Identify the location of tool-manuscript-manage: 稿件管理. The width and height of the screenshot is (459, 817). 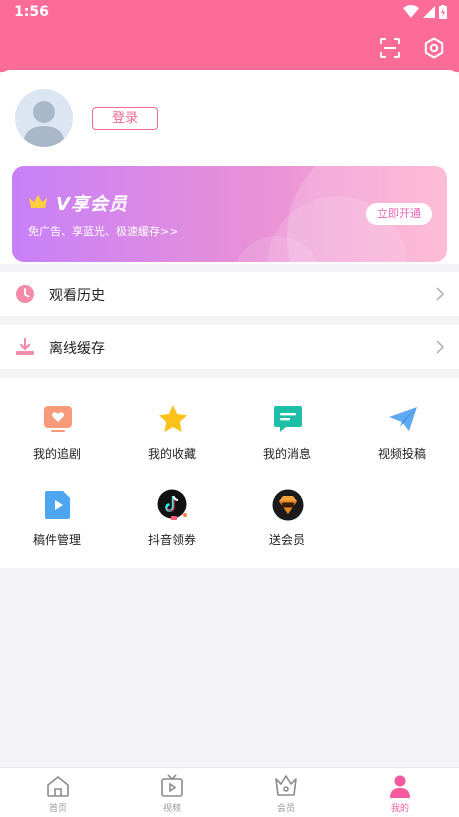
(57, 529).